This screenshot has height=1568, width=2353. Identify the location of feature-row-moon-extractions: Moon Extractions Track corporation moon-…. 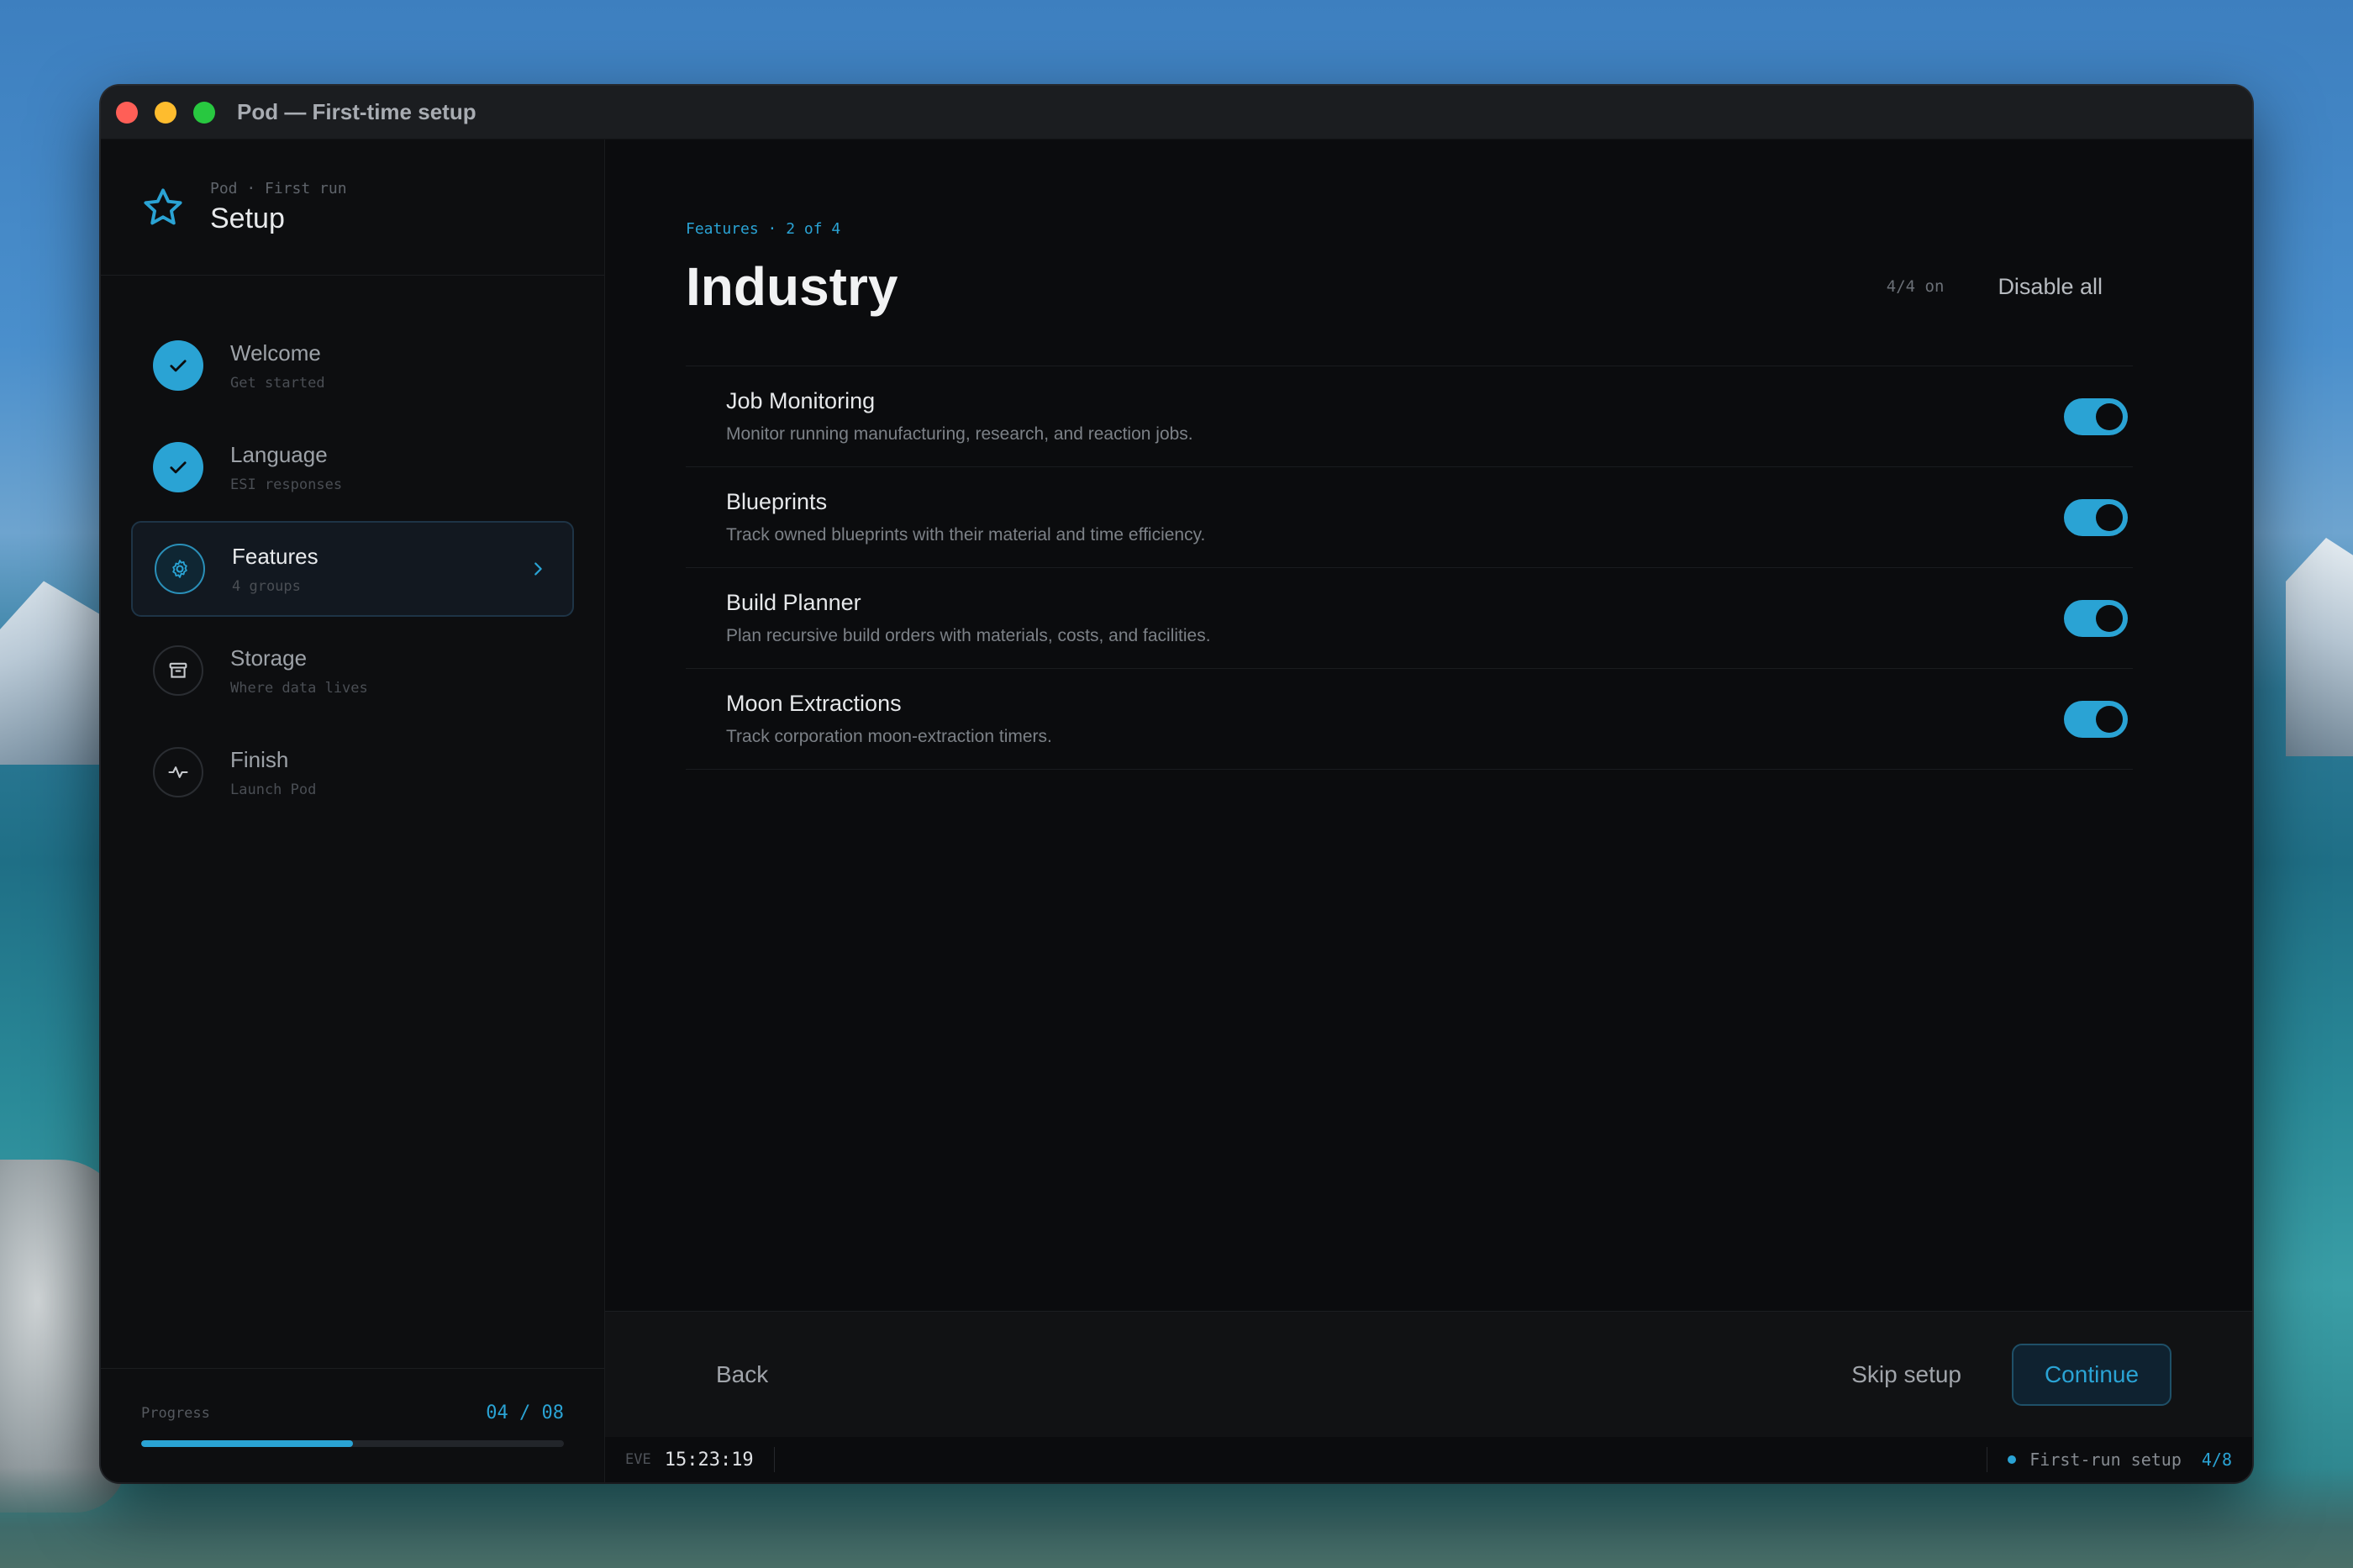
(1409, 719).